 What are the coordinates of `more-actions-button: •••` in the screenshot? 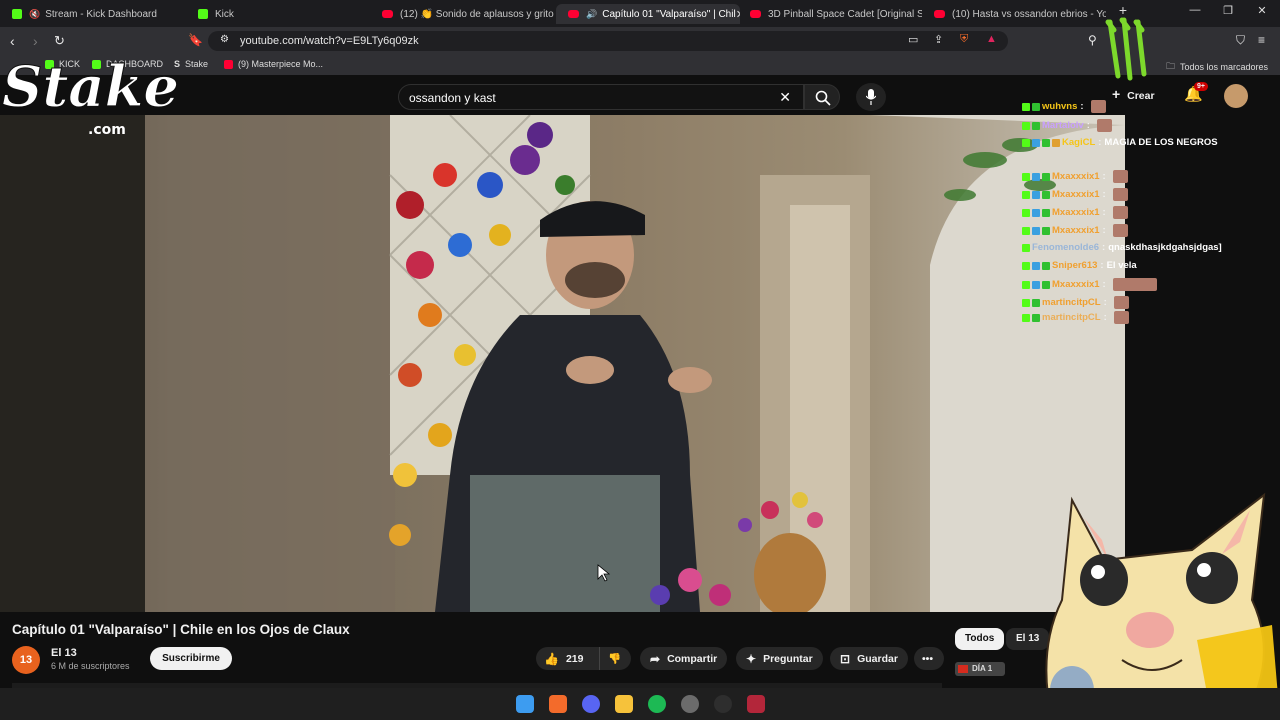 It's located at (929, 658).